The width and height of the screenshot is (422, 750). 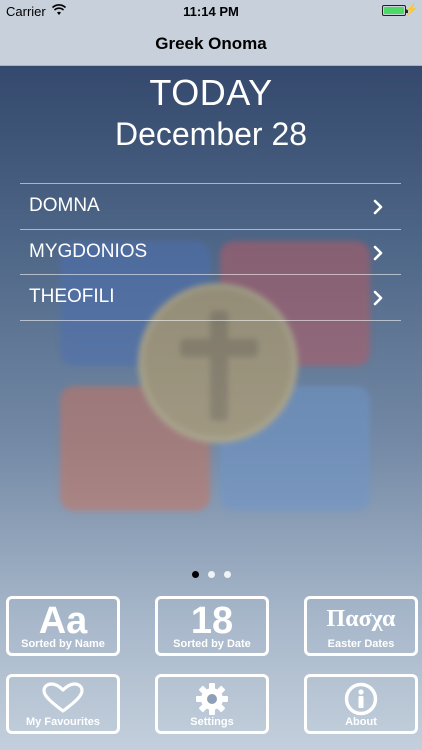 I want to click on name-row-mygdonios: MYGDONIOS, so click(x=210, y=252).